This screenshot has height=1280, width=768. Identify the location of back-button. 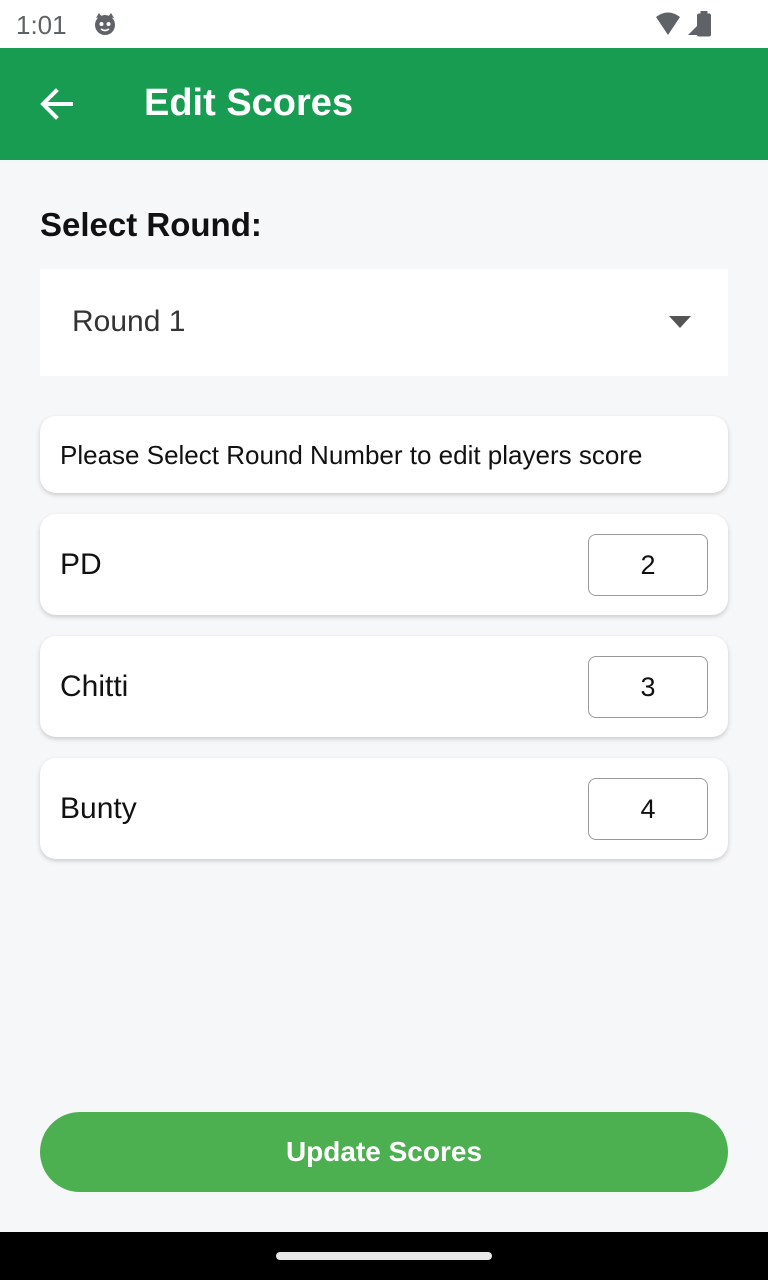
(56, 104).